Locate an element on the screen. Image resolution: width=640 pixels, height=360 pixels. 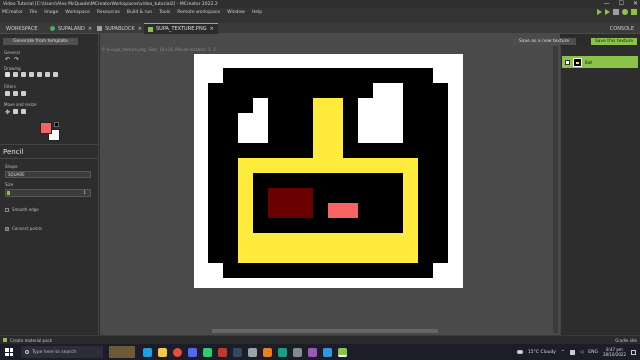
section-move-resize: Move and resize is located at coordinates (20, 104).